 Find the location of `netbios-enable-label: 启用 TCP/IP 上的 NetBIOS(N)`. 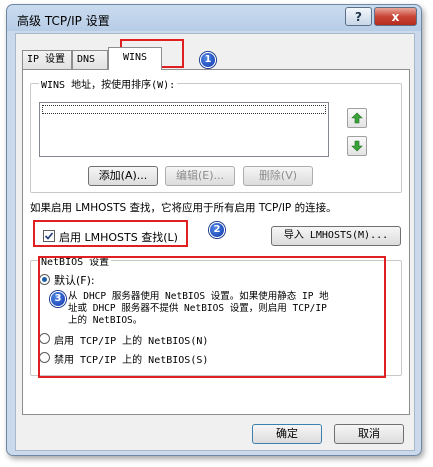

netbios-enable-label: 启用 TCP/IP 上的 NetBIOS(N) is located at coordinates (131, 339).